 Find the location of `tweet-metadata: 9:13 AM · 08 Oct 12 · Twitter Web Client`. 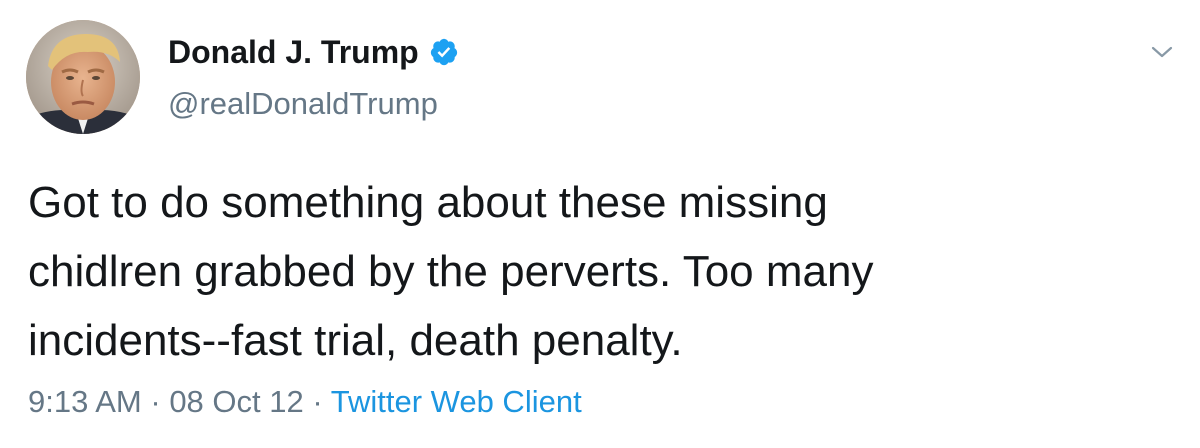

tweet-metadata: 9:13 AM · 08 Oct 12 · Twitter Web Client is located at coordinates (305, 402).